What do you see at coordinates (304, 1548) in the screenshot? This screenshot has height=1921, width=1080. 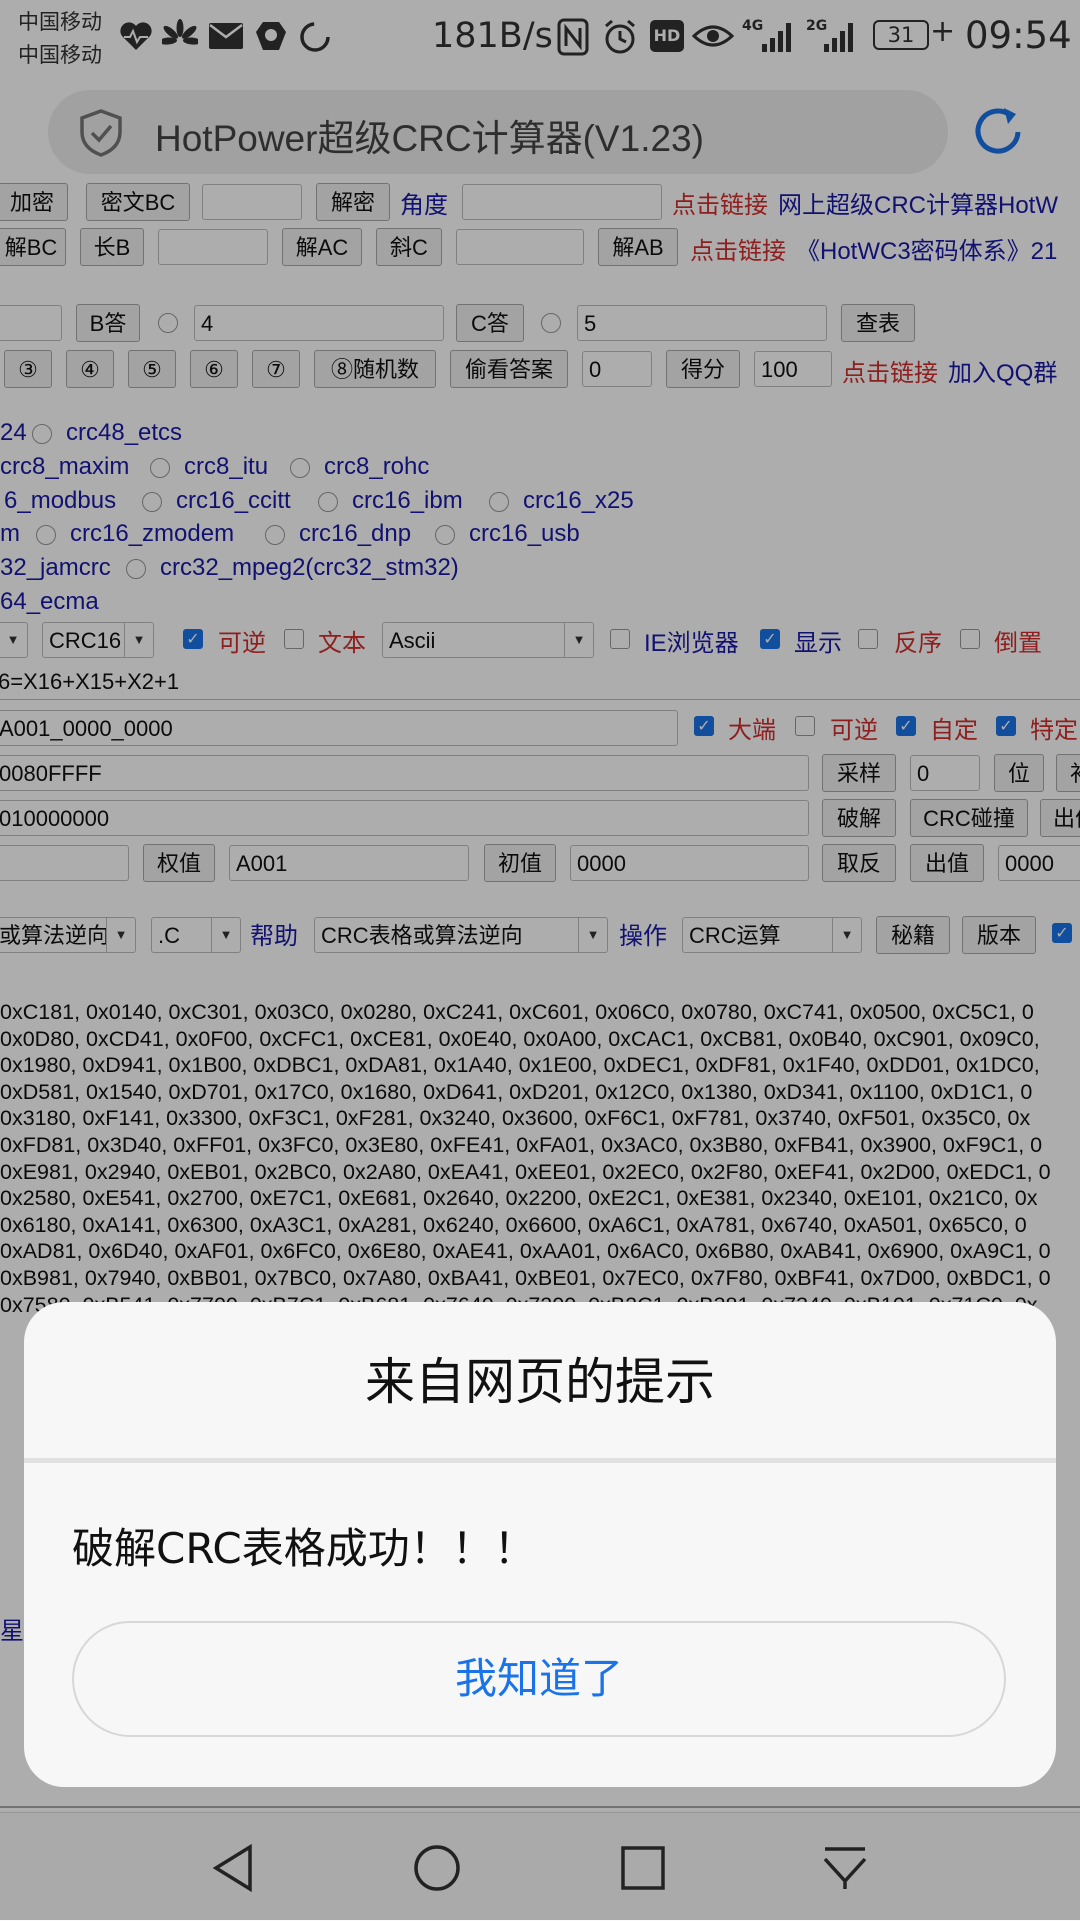 I see `dialog-message: 破解CRC表格成功！！！` at bounding box center [304, 1548].